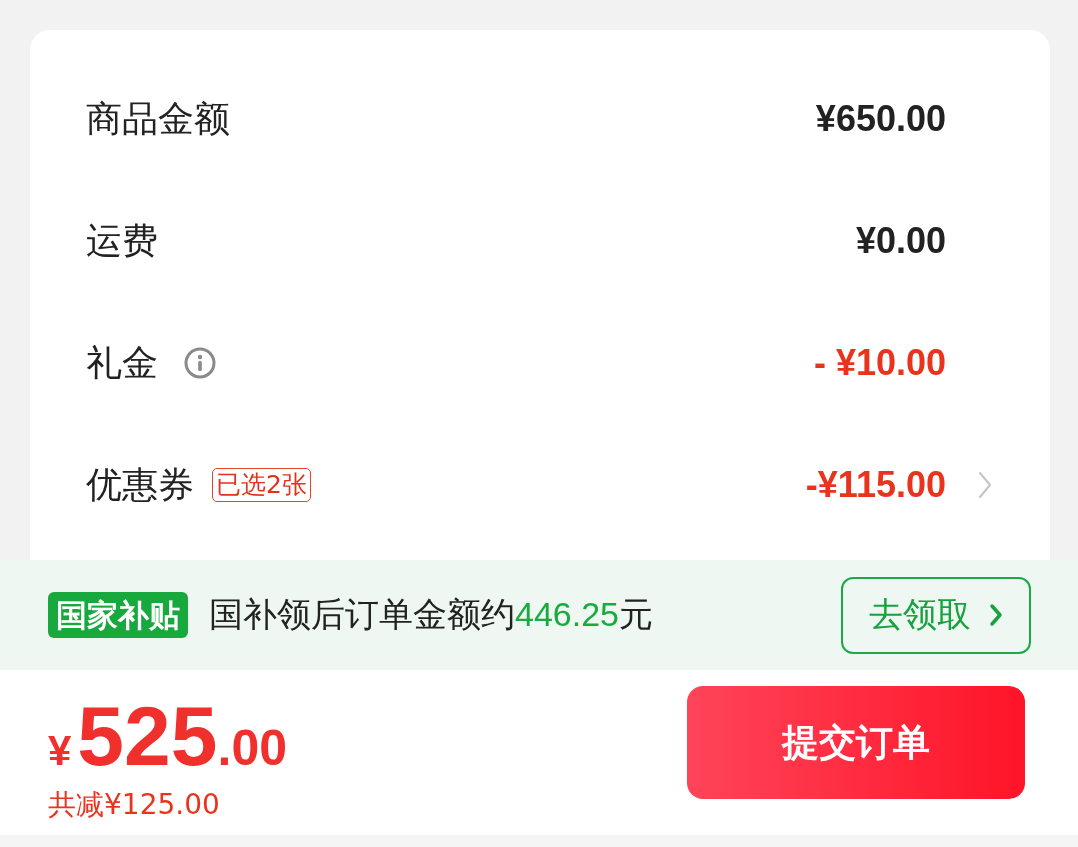 The image size is (1078, 847). Describe the element at coordinates (168, 736) in the screenshot. I see `total-price: ¥525.00` at that location.